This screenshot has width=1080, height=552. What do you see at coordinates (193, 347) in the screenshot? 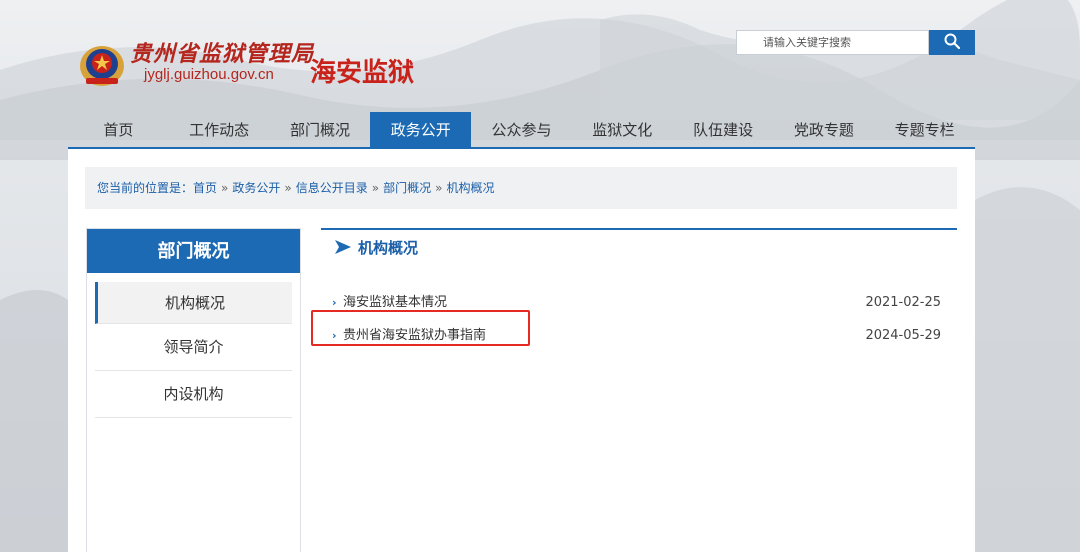
I see `sidebar-item-leadership: 领导简介` at bounding box center [193, 347].